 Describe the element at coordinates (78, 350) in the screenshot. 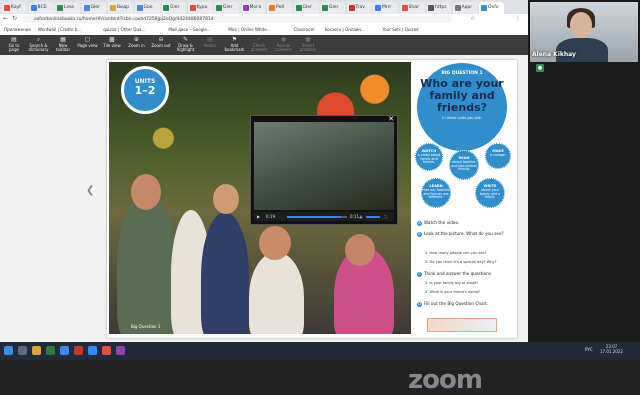

I see `powerpoint-icon` at that location.